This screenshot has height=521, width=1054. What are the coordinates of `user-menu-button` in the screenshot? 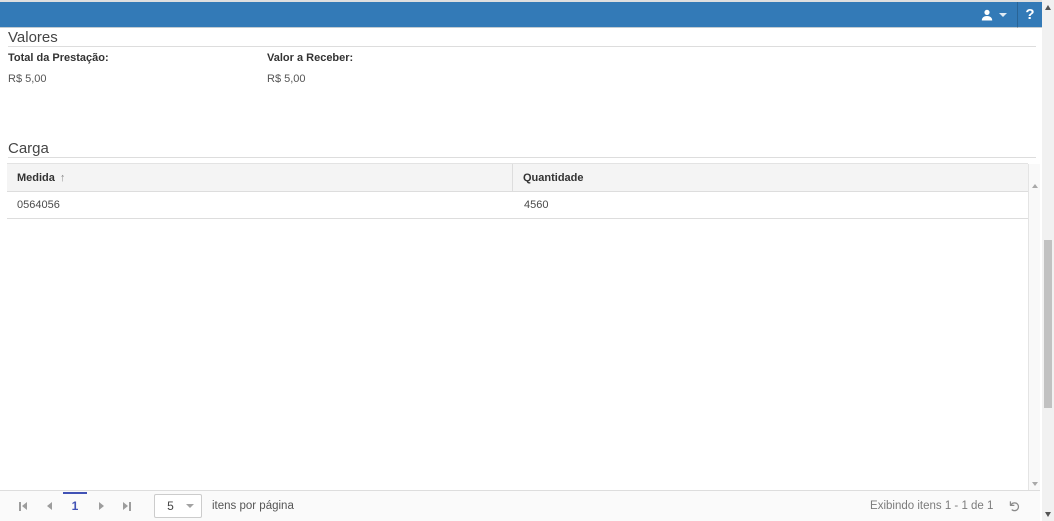 It's located at (994, 15).